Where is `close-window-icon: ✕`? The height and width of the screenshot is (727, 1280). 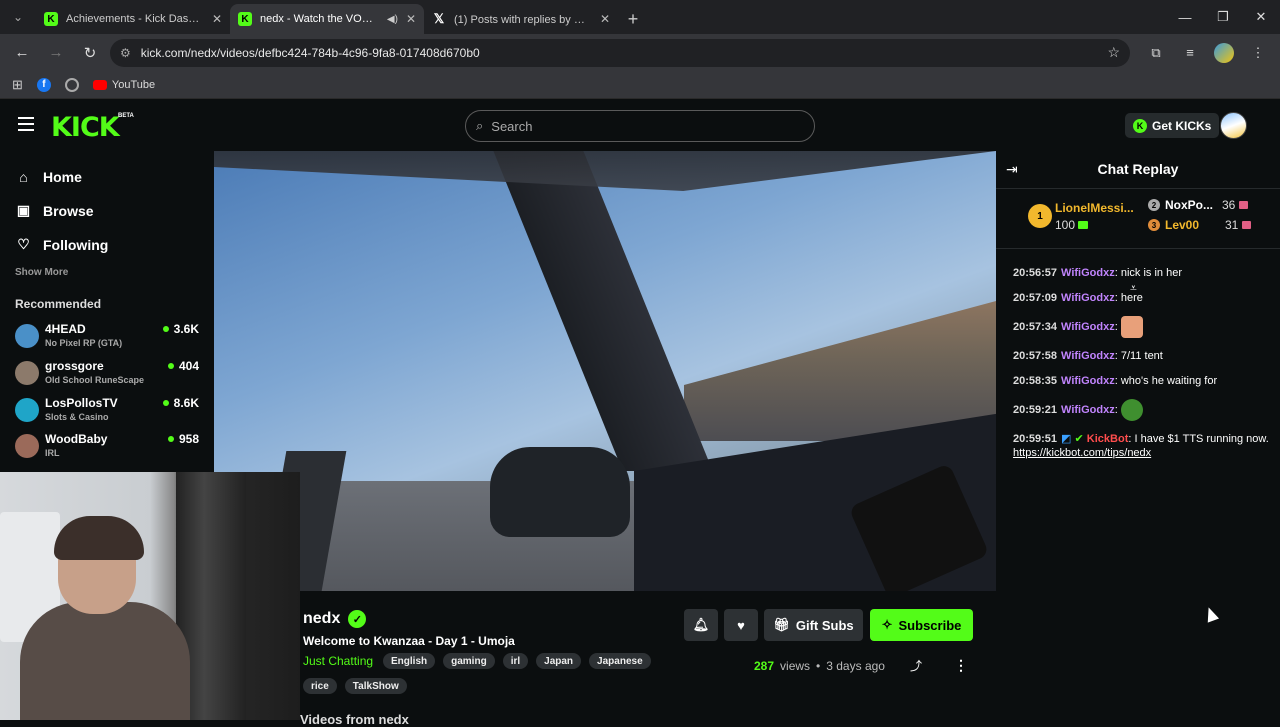
close-window-icon: ✕ is located at coordinates (1261, 17).